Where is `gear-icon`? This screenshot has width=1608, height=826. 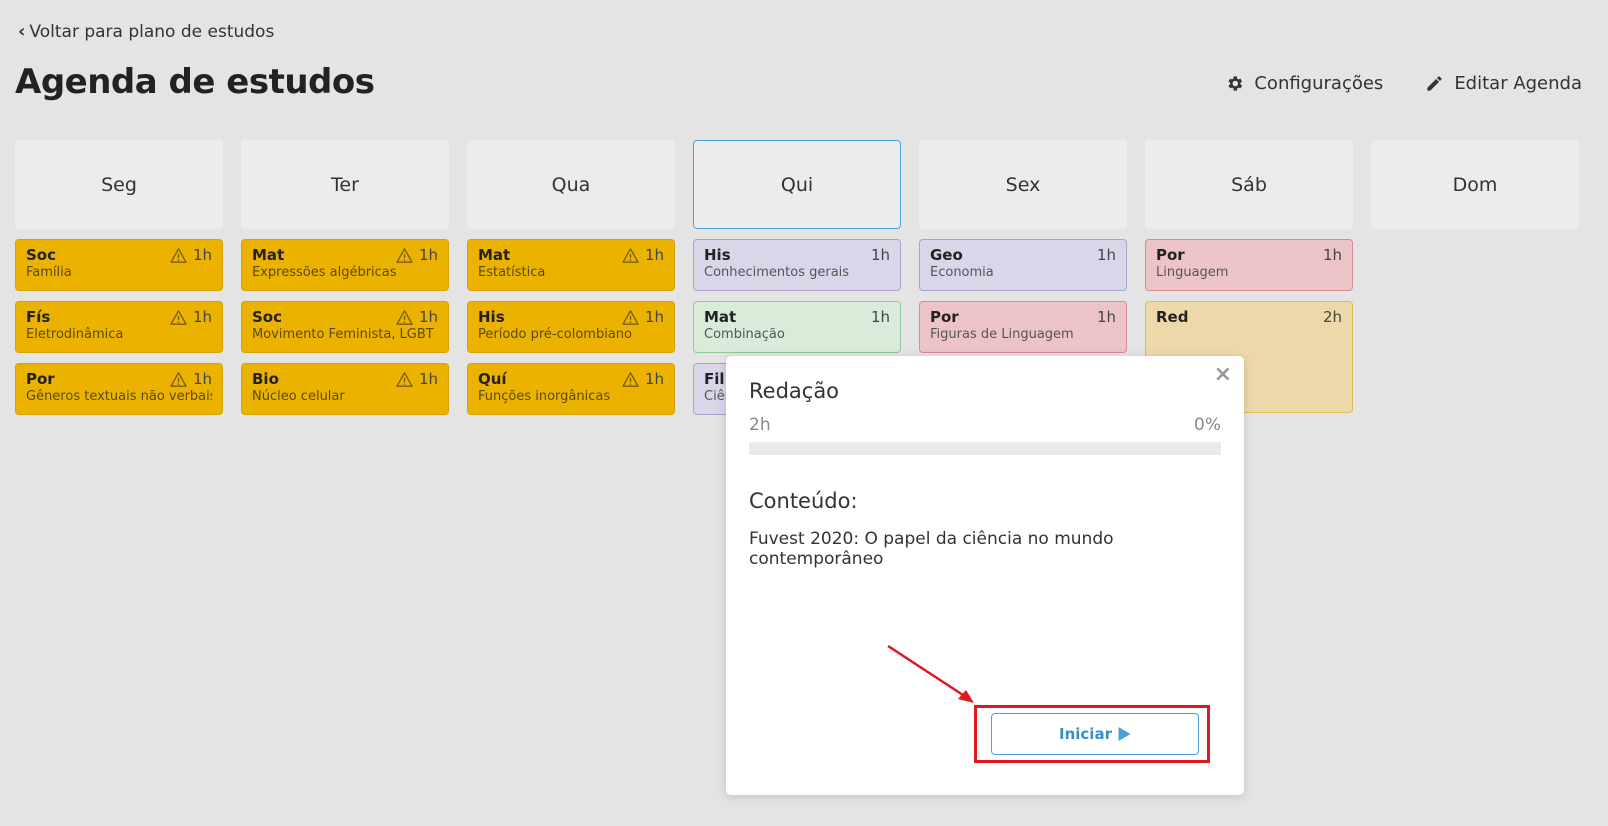 gear-icon is located at coordinates (1235, 83).